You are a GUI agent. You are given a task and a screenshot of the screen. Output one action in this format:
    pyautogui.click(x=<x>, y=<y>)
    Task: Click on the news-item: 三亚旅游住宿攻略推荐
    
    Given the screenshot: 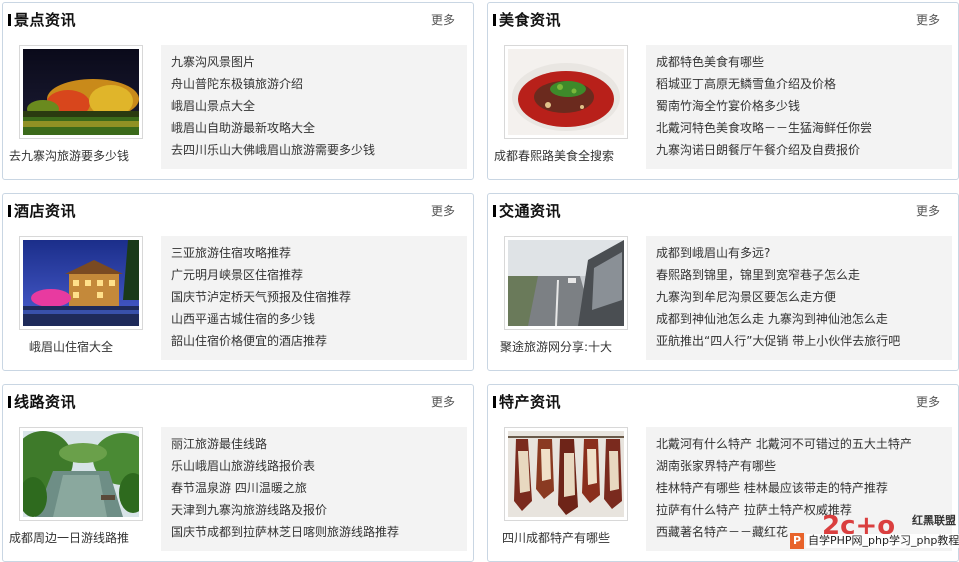 What is the action you would take?
    pyautogui.click(x=319, y=253)
    